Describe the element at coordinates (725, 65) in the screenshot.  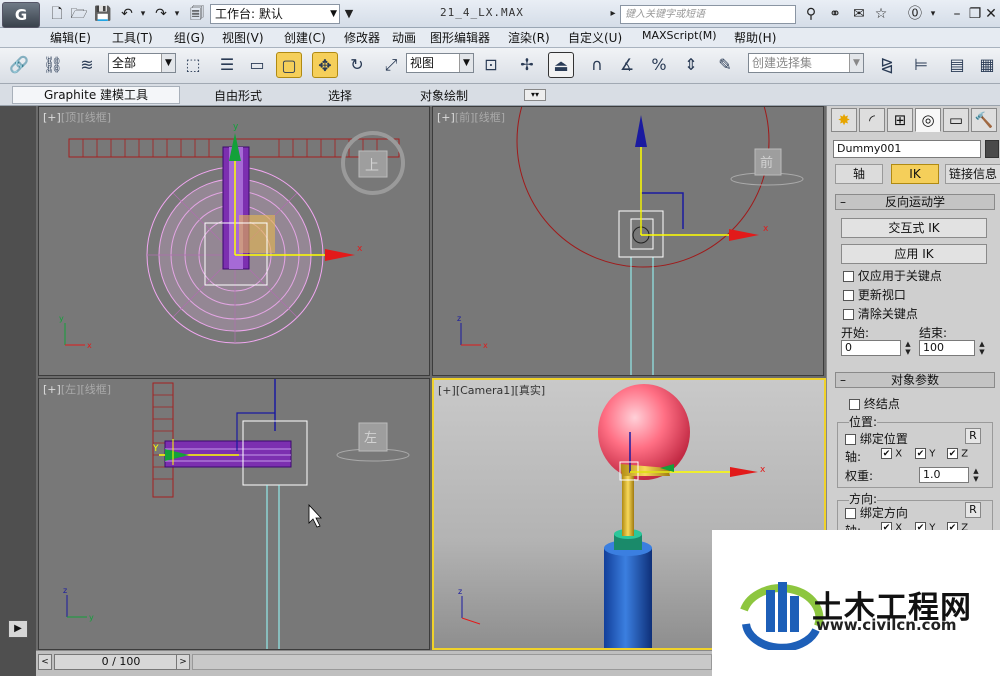
I see `edit-named-selection-icon: ✎` at that location.